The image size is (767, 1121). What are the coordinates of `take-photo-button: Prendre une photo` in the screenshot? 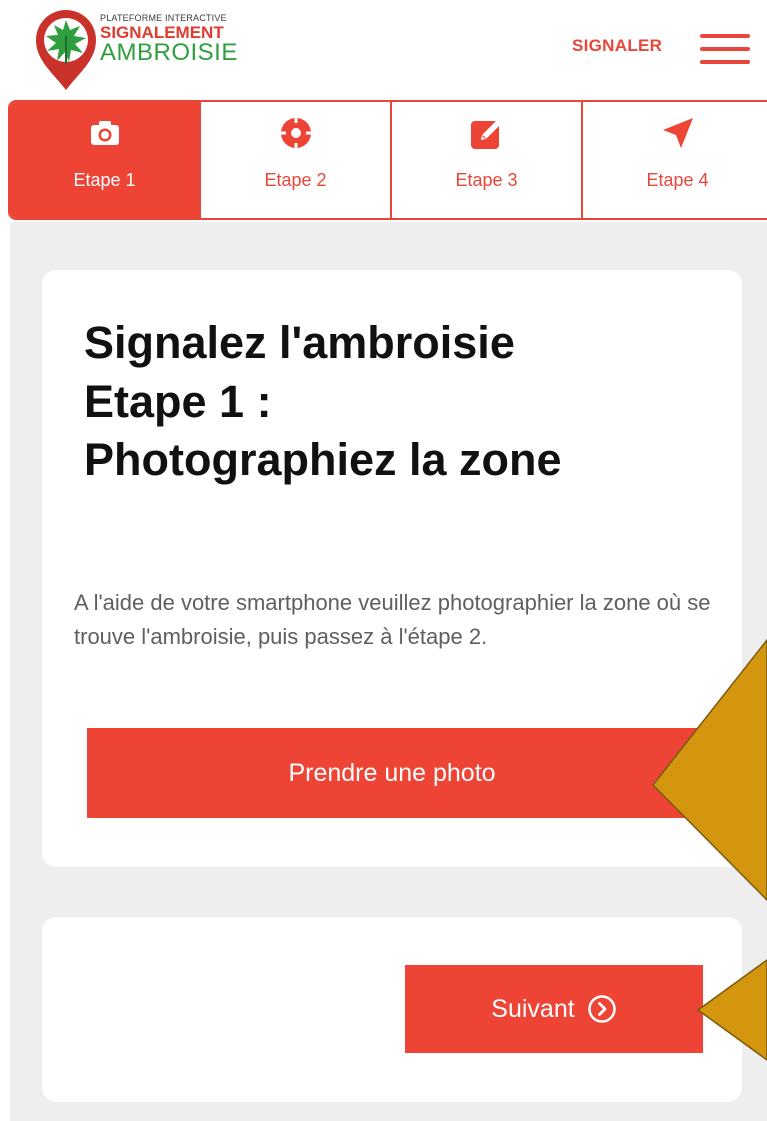 It's located at (392, 773).